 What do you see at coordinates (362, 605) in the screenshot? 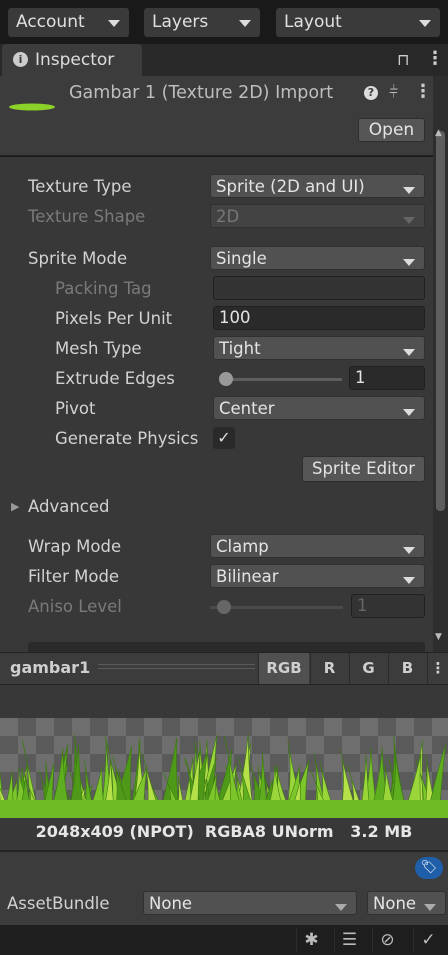
I see `aniso-level-value: 1` at bounding box center [362, 605].